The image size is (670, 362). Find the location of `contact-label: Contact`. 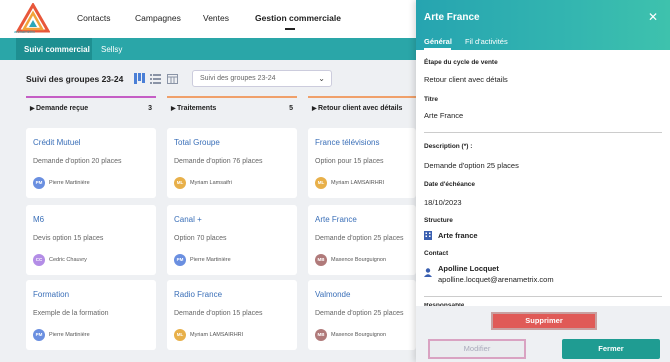

contact-label: Contact is located at coordinates (436, 253).